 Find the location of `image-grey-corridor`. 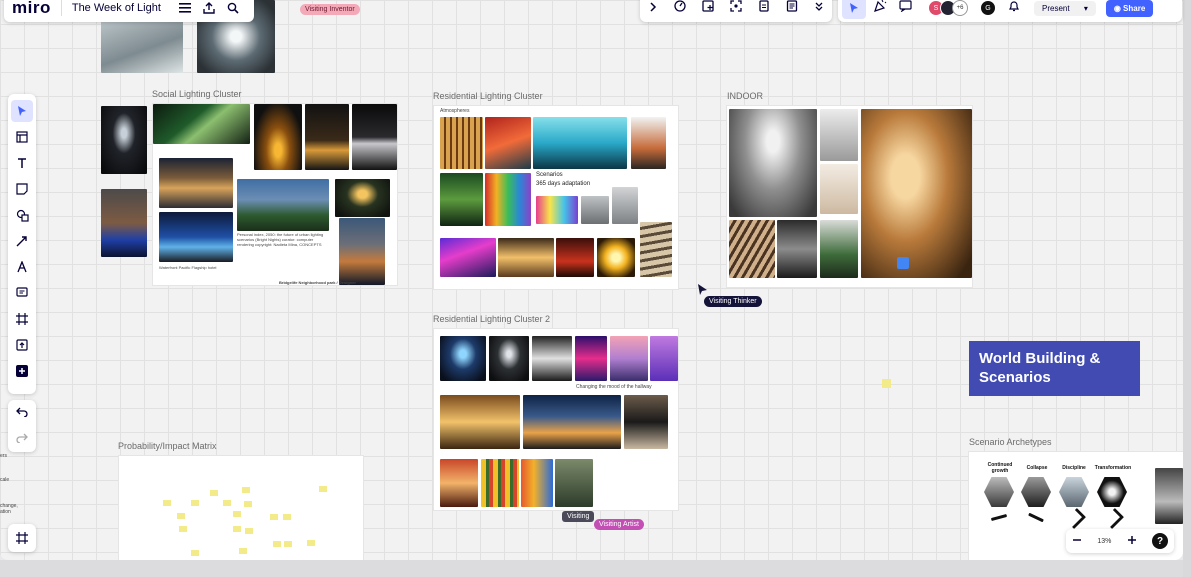

image-grey-corridor is located at coordinates (625, 205).